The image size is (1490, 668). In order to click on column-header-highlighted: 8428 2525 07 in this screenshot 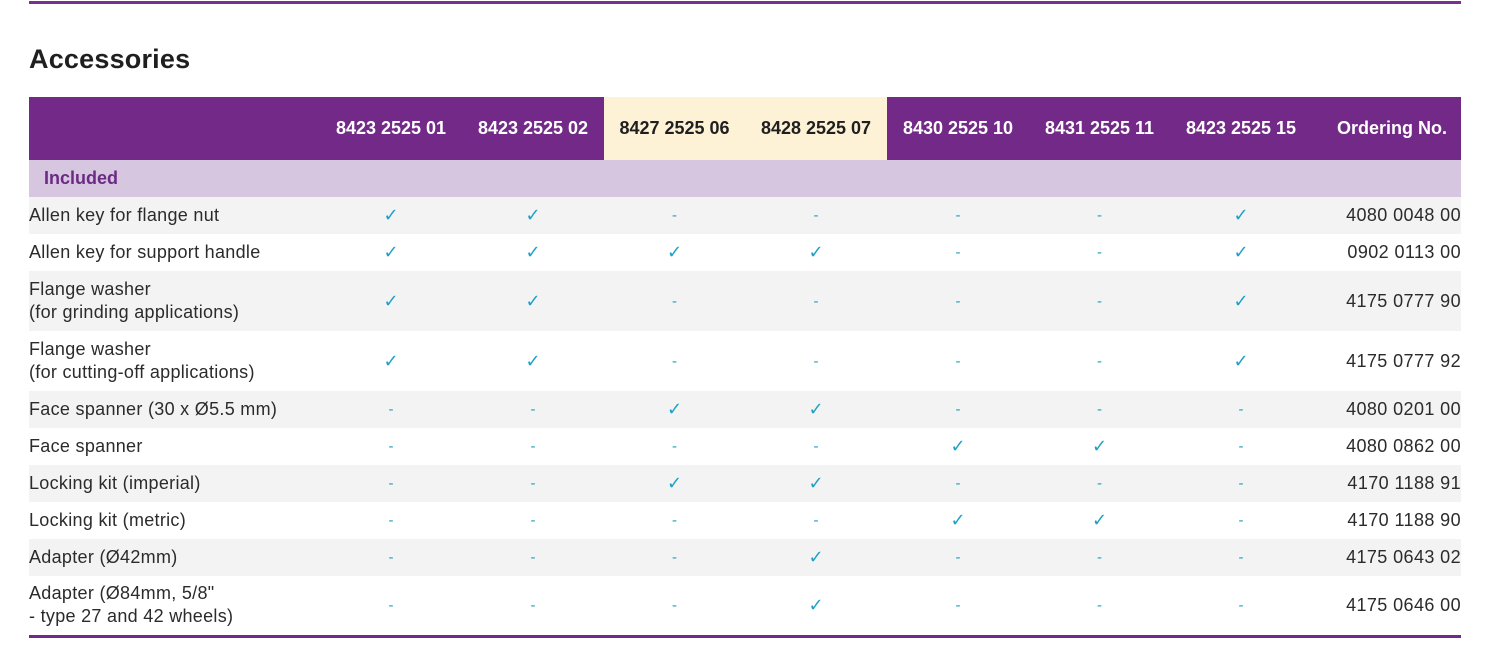, I will do `click(816, 128)`.